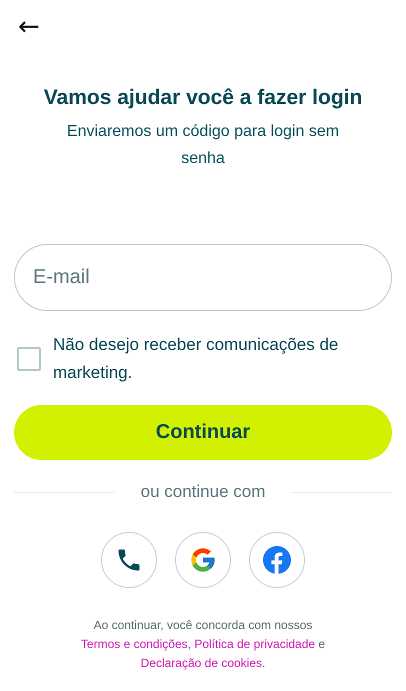 The image size is (406, 691). I want to click on continue-button: Continuar, so click(203, 432).